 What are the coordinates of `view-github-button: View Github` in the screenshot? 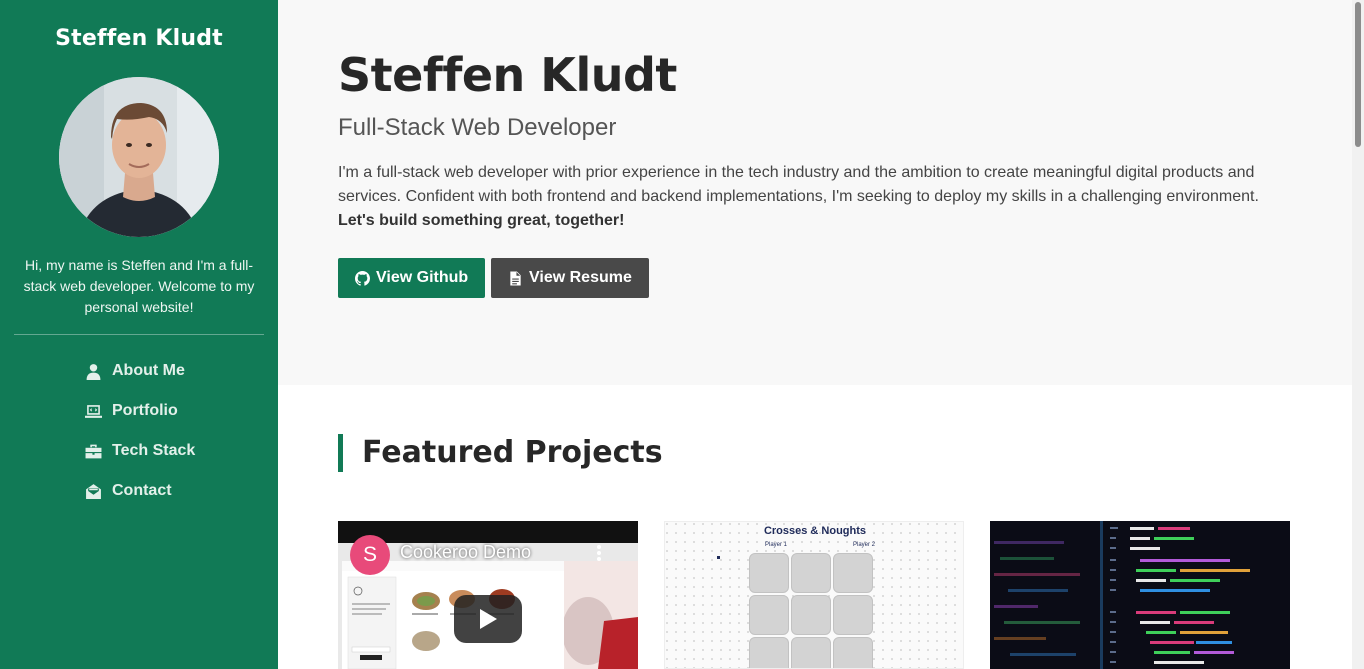 It's located at (412, 278).